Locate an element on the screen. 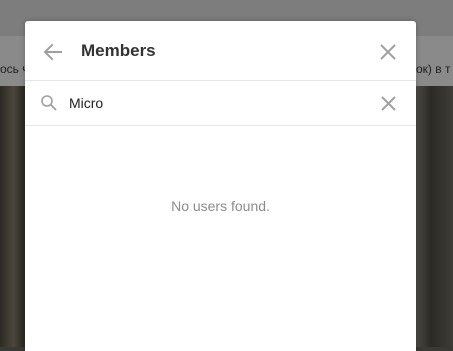 This screenshot has height=351, width=453. close-icon is located at coordinates (388, 52).